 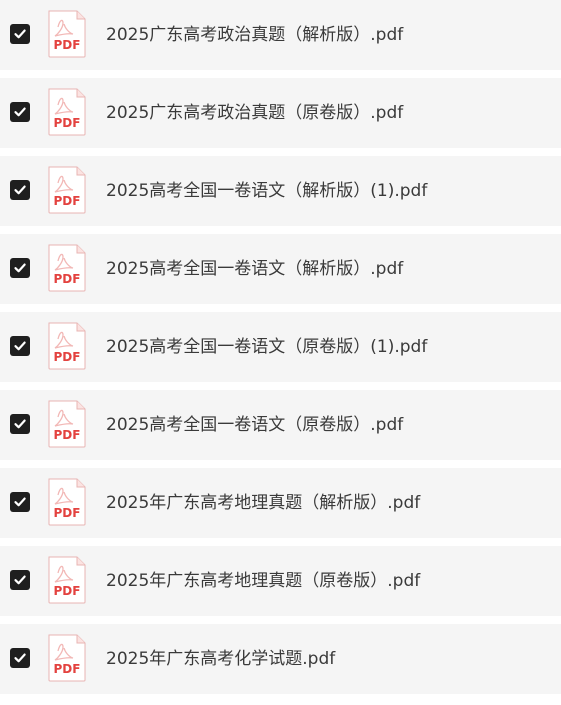 What do you see at coordinates (254, 269) in the screenshot?
I see `file-name: 2025高考全国一卷语文（解析版）.pdf` at bounding box center [254, 269].